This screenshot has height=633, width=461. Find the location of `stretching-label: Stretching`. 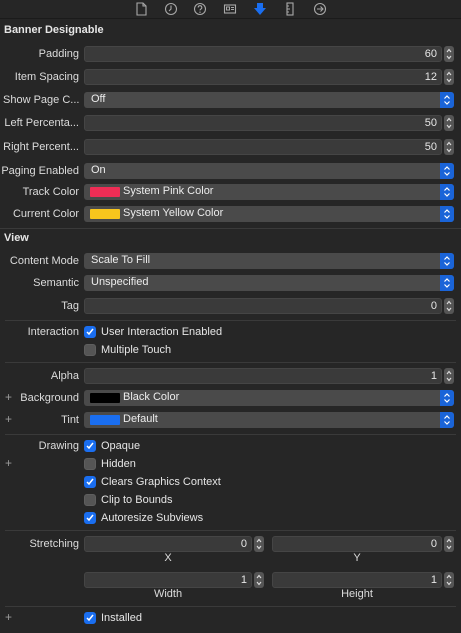

stretching-label: Stretching is located at coordinates (54, 544).